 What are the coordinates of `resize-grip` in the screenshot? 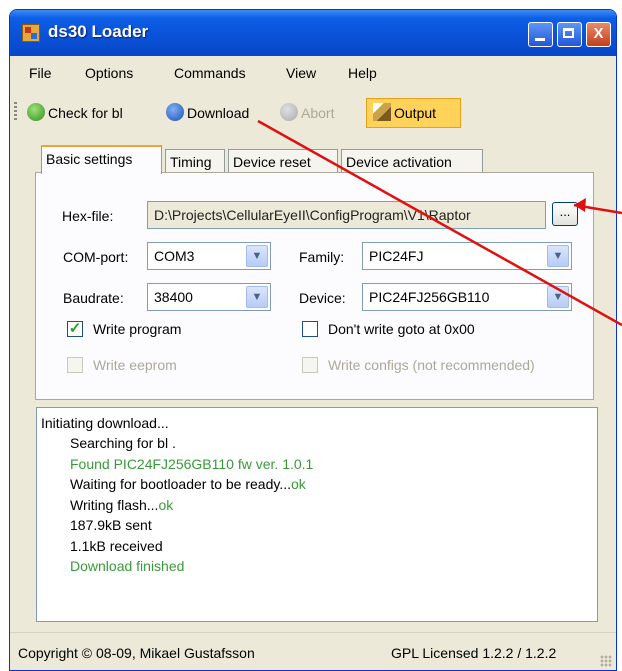 It's located at (606, 661).